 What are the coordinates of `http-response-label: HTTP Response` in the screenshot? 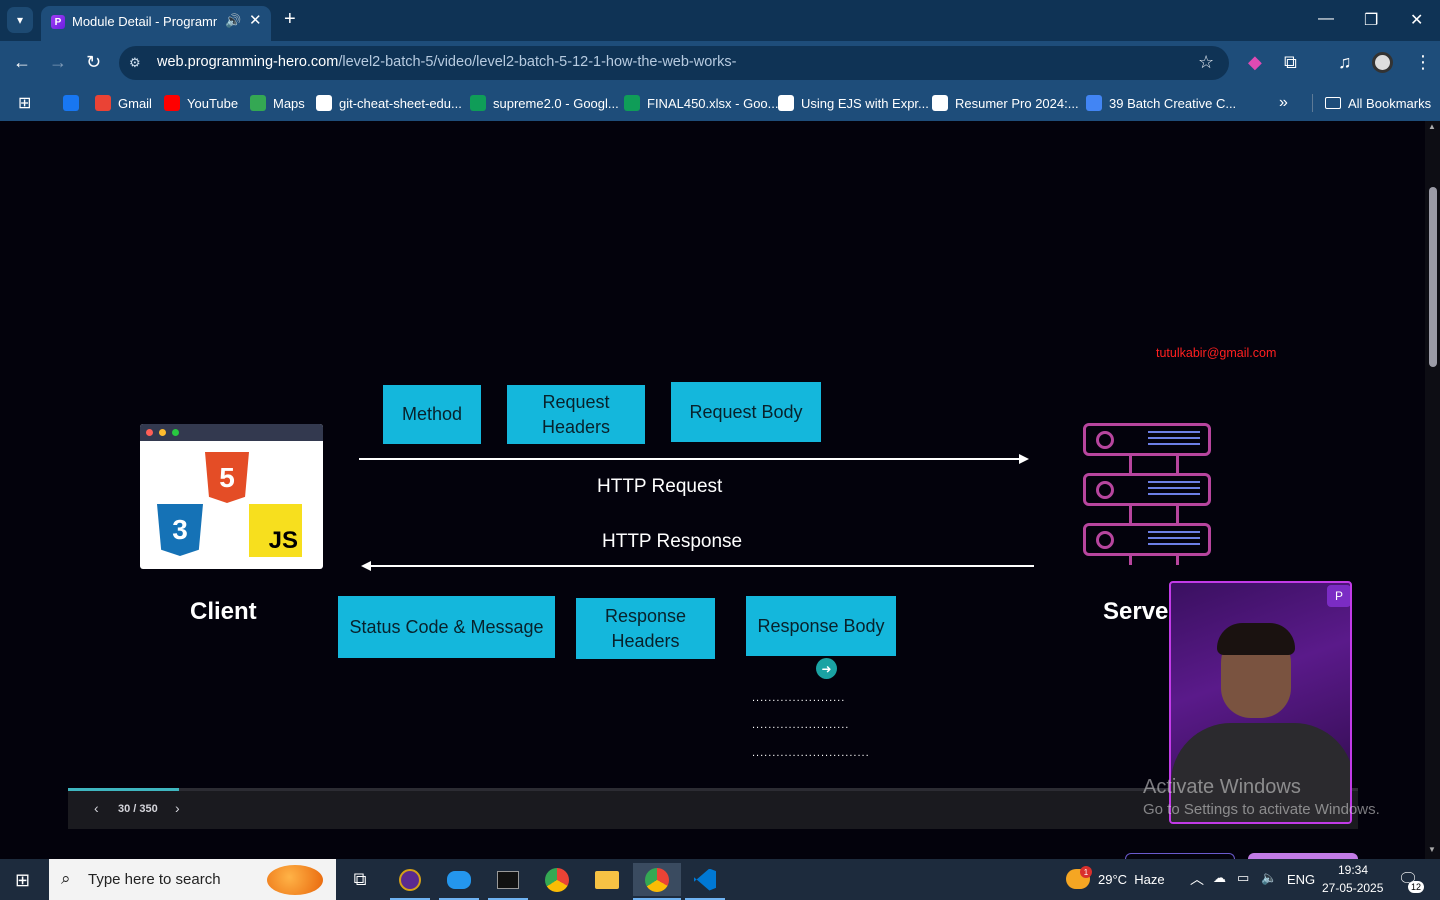 It's located at (672, 541).